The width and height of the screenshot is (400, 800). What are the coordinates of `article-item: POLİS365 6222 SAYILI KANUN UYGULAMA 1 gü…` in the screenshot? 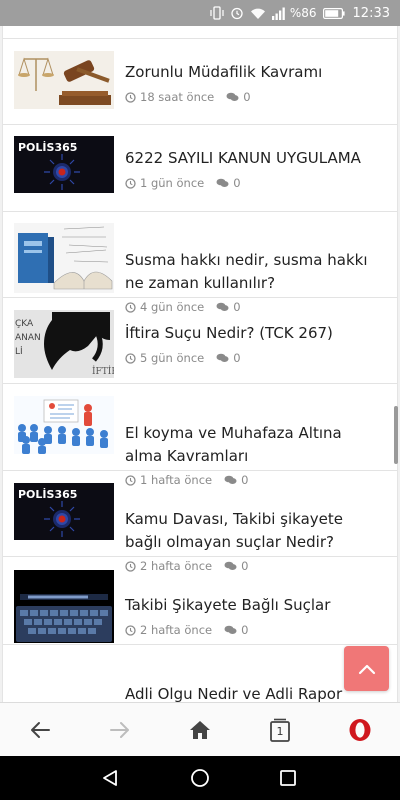 It's located at (200, 168).